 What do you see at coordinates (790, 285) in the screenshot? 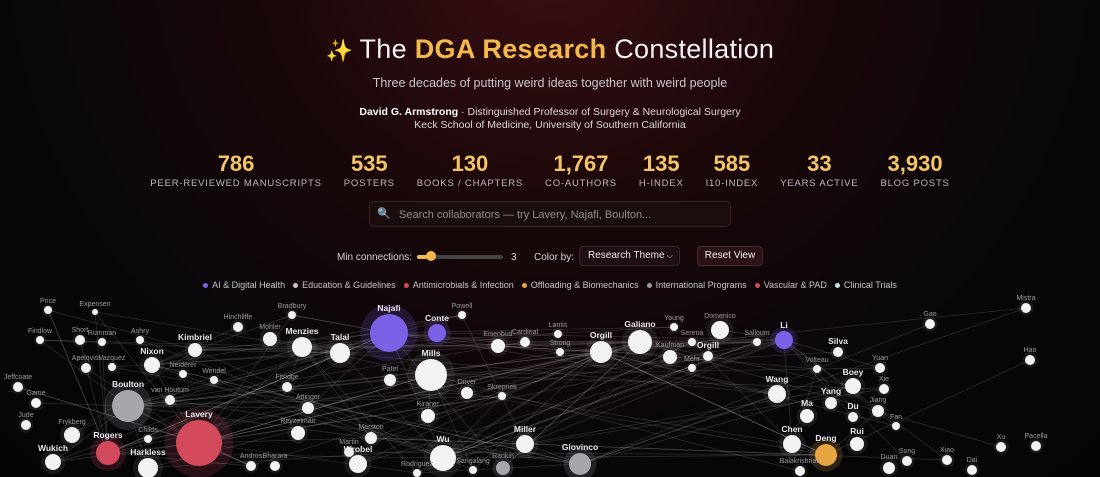
I see `legend-item-5: Vascular & PAD` at bounding box center [790, 285].